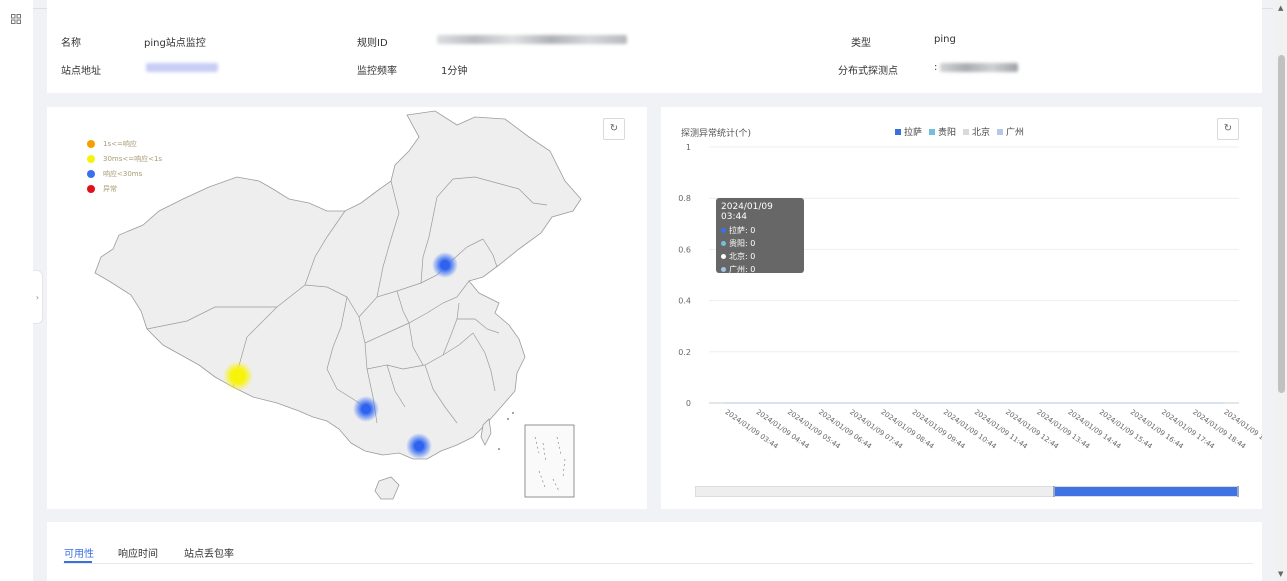 Image resolution: width=1287 pixels, height=581 pixels. Describe the element at coordinates (861, 43) in the screenshot. I see `type-label: 类型` at that location.